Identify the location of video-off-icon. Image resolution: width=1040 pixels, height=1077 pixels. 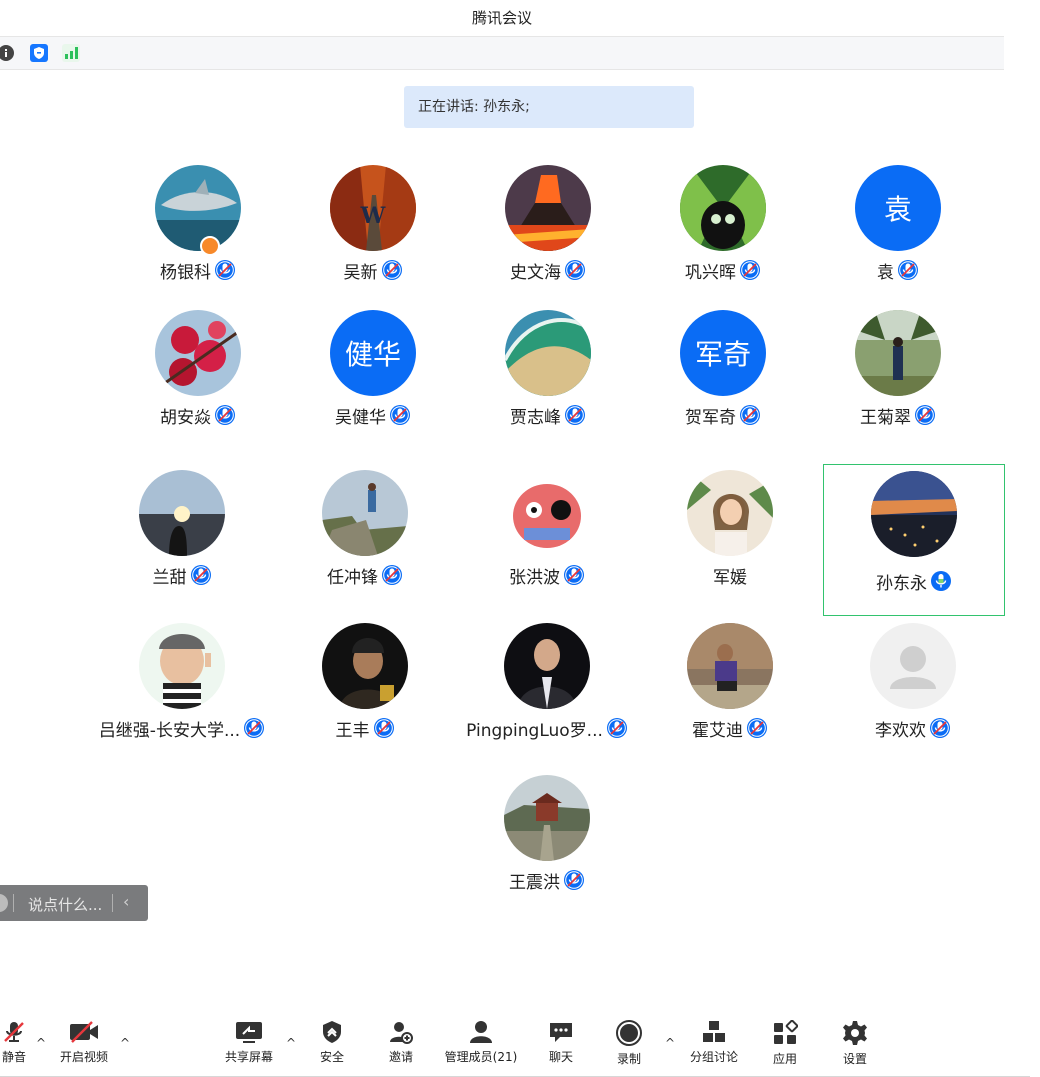
(84, 1032).